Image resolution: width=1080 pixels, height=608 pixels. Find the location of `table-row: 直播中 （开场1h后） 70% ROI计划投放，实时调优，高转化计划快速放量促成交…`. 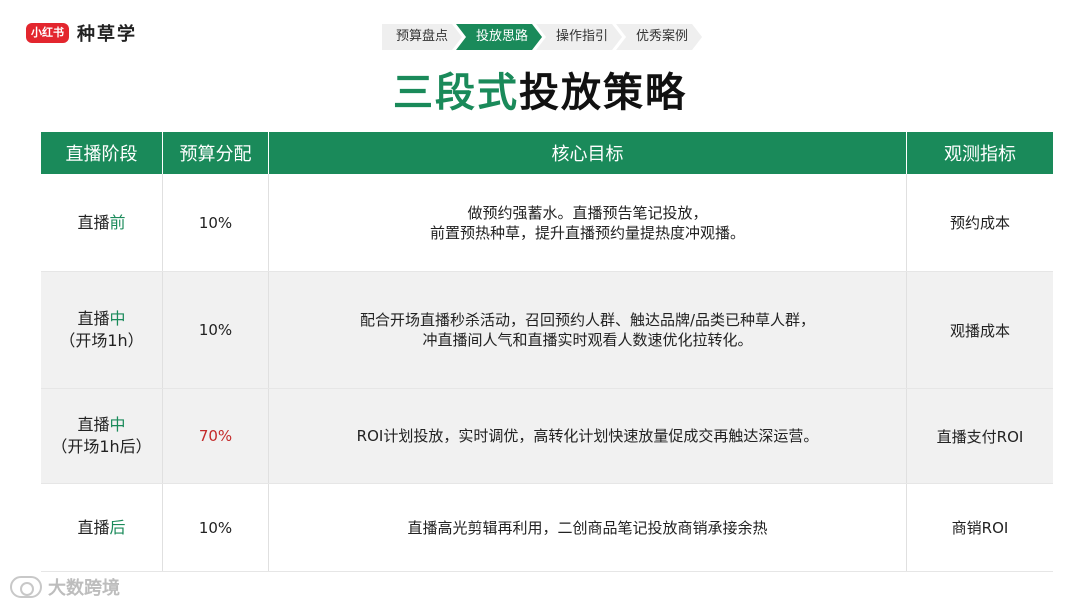

table-row: 直播中 （开场1h后） 70% ROI计划投放，实时调优，高转化计划快速放量促成交… is located at coordinates (547, 436).